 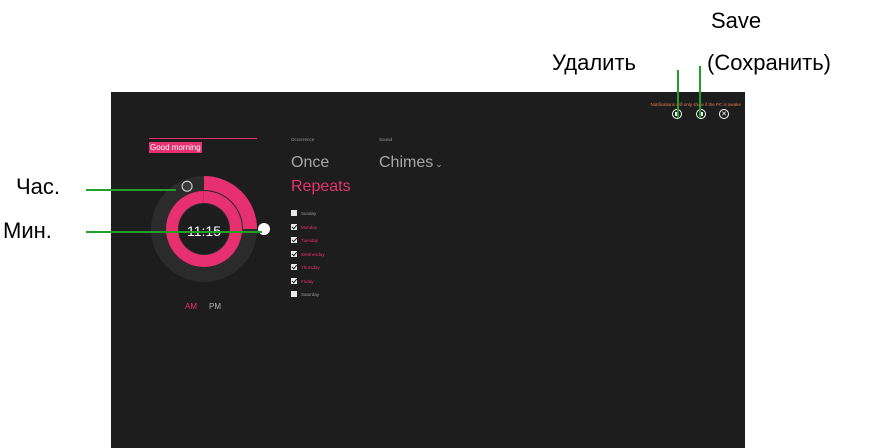 I want to click on hour-callout-line, so click(x=131, y=190).